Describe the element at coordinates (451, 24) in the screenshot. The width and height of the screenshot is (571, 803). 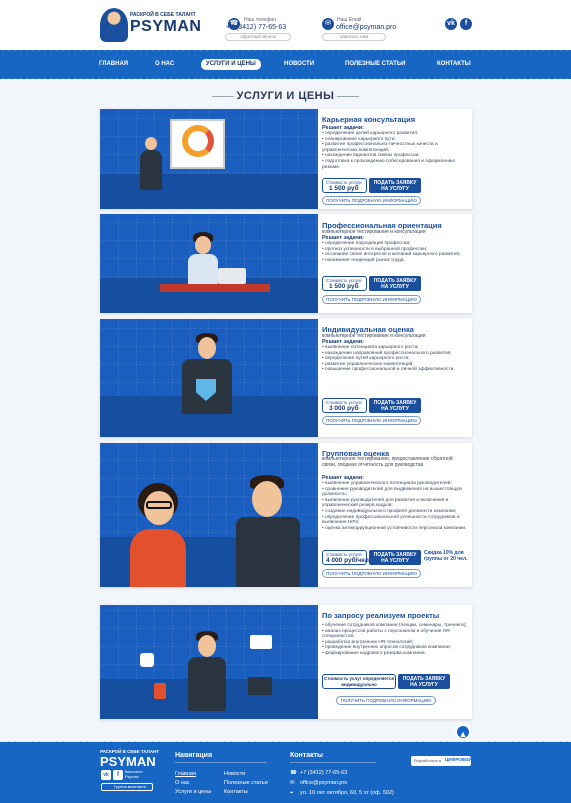
I see `vk-icon: vk` at that location.